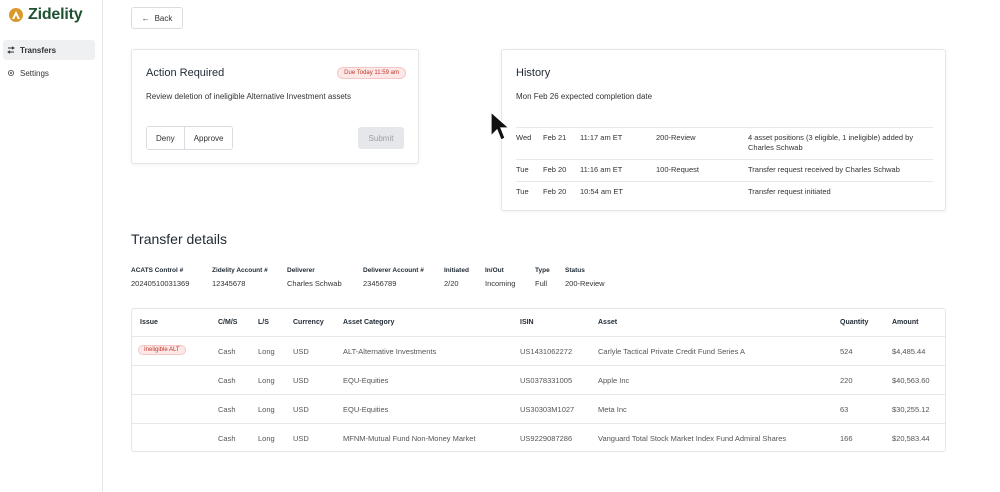 The height and width of the screenshot is (492, 1000). I want to click on history-status: 100-Request, so click(677, 169).